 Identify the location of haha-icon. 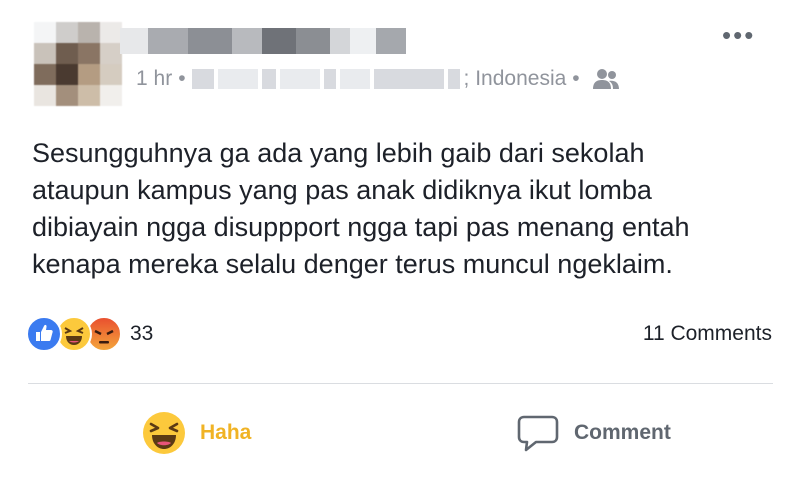
(164, 433).